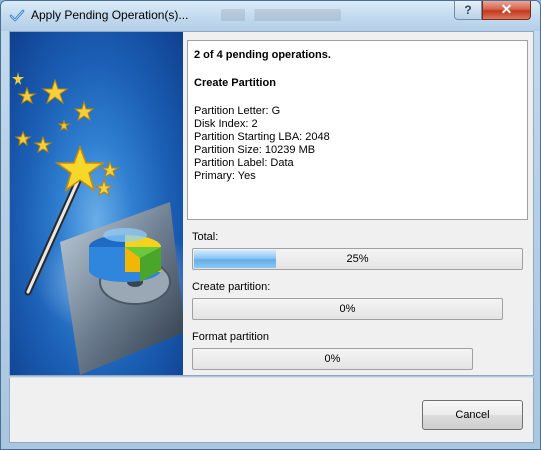  What do you see at coordinates (235, 83) in the screenshot?
I see `operation-name: Create Partition` at bounding box center [235, 83].